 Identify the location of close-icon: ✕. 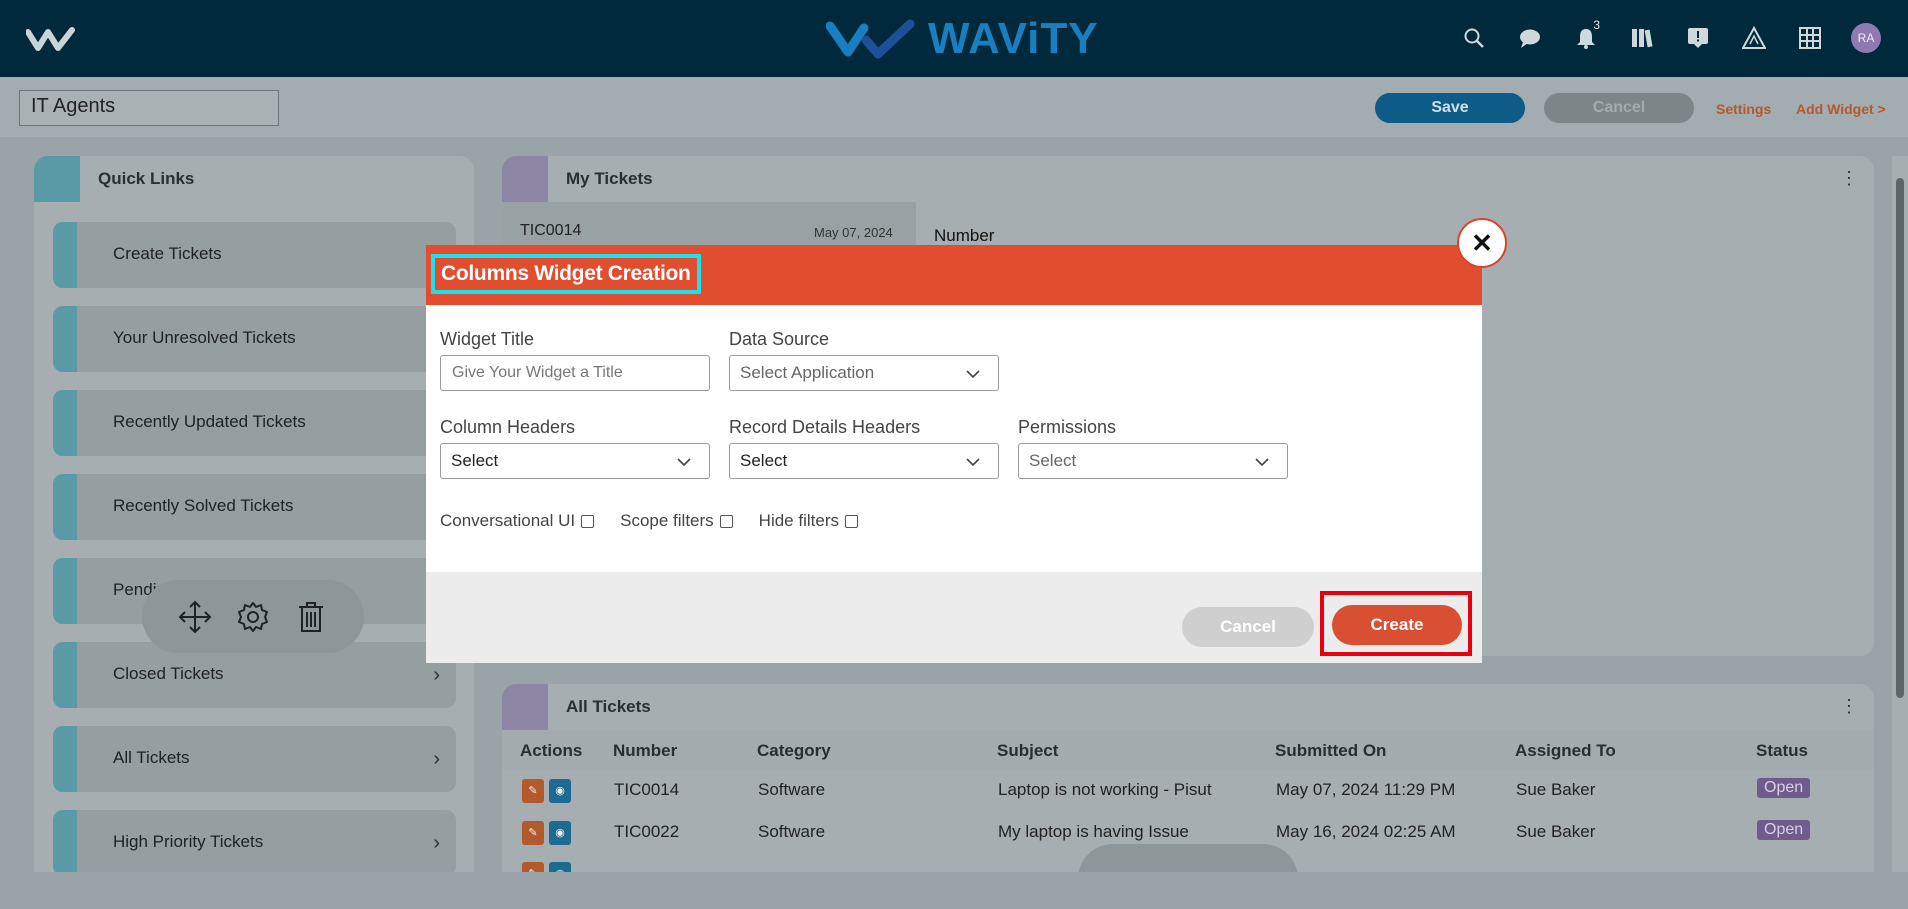
(1482, 243).